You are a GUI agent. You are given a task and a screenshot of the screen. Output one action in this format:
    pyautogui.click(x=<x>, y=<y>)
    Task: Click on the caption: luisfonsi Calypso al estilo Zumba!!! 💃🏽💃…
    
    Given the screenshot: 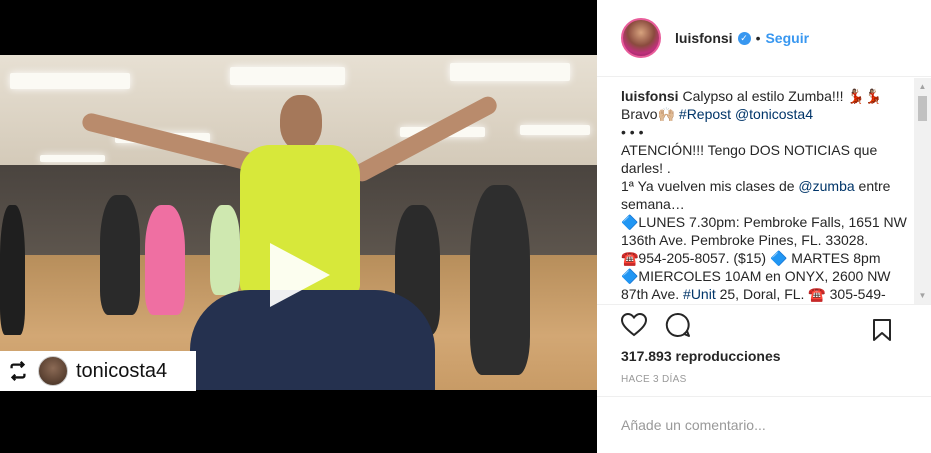 What is the action you would take?
    pyautogui.click(x=764, y=195)
    